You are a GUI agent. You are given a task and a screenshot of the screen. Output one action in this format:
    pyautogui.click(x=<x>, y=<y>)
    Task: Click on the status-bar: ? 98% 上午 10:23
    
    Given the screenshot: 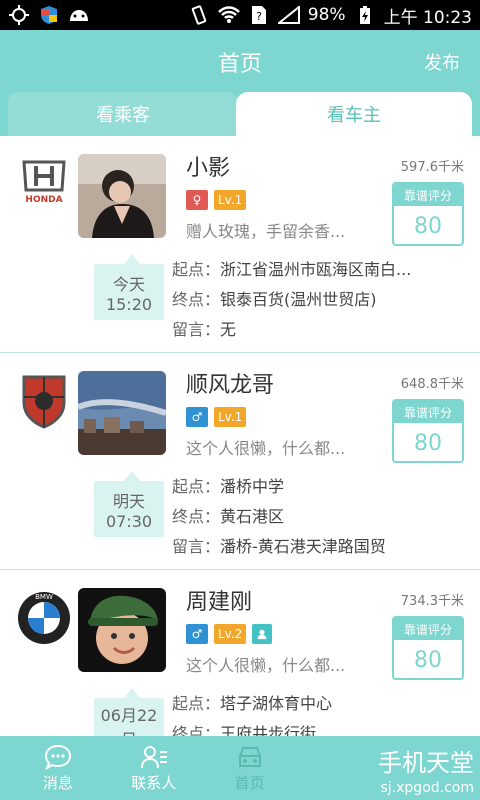 What is the action you would take?
    pyautogui.click(x=240, y=15)
    